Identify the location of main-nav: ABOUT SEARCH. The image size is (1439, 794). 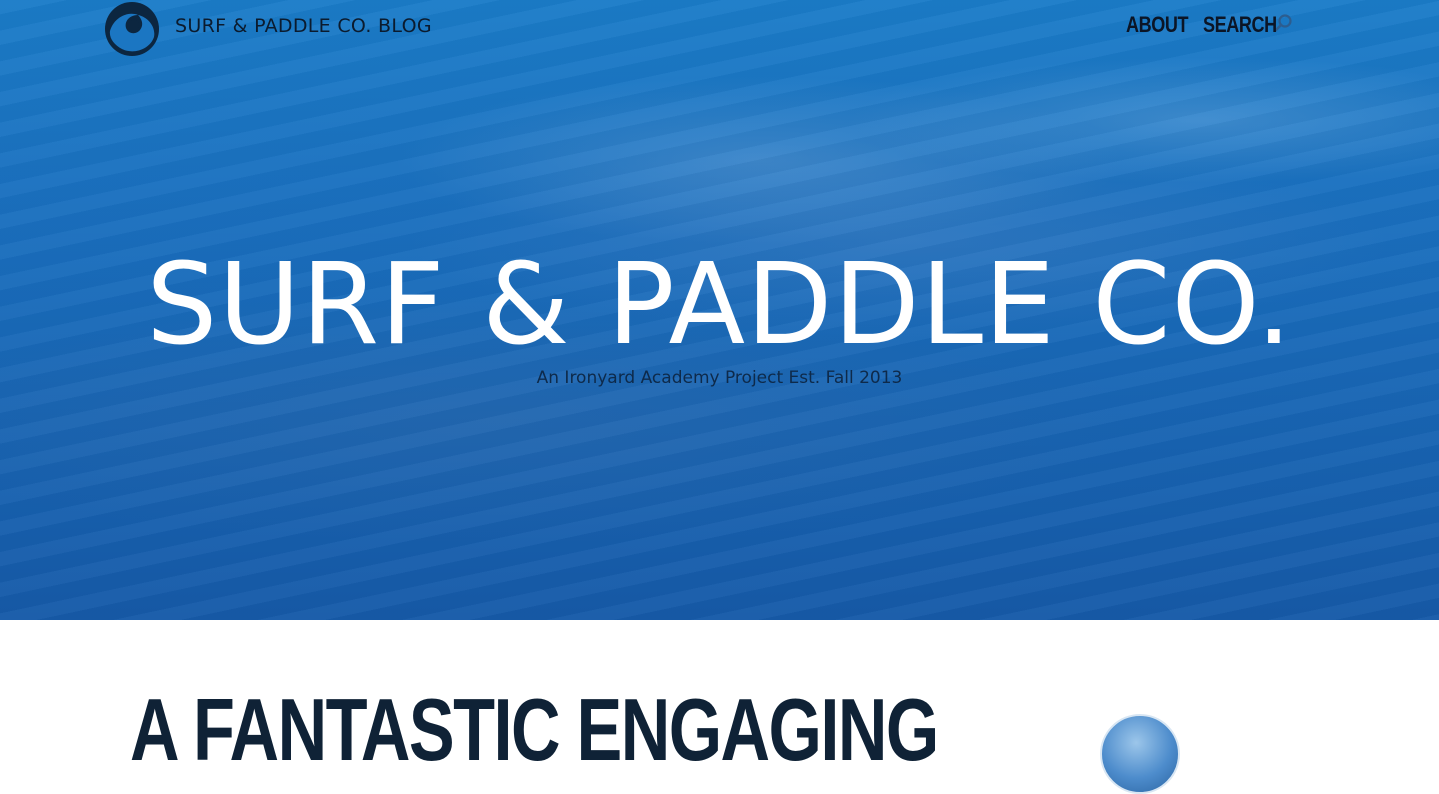
(1209, 25).